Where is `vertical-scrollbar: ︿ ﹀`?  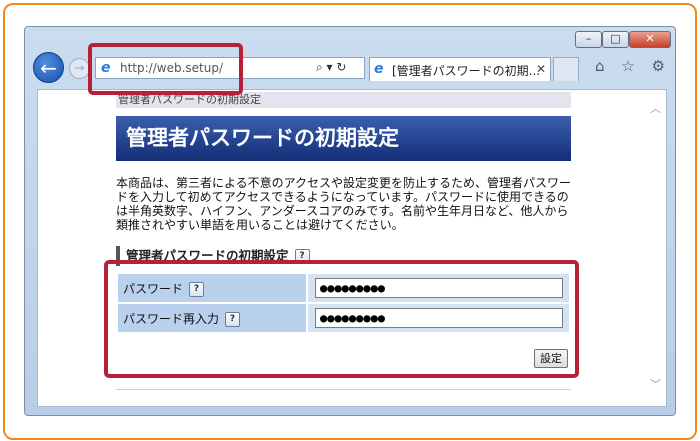 vertical-scrollbar: ︿ ﹀ is located at coordinates (656, 248).